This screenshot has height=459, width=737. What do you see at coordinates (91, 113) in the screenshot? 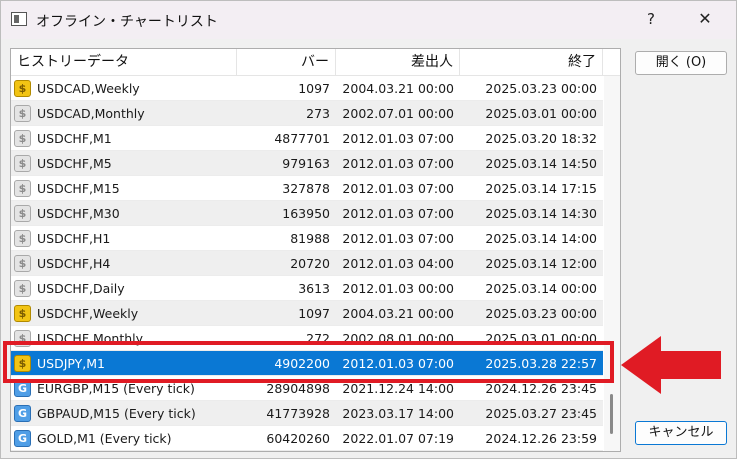
I see `symbol-label: USDCAD,Monthly` at bounding box center [91, 113].